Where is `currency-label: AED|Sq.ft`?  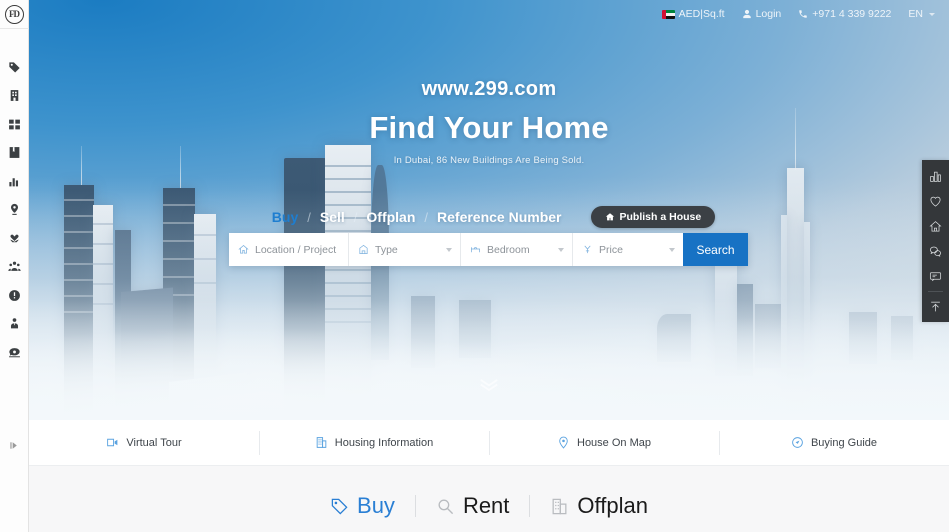 currency-label: AED|Sq.ft is located at coordinates (701, 14).